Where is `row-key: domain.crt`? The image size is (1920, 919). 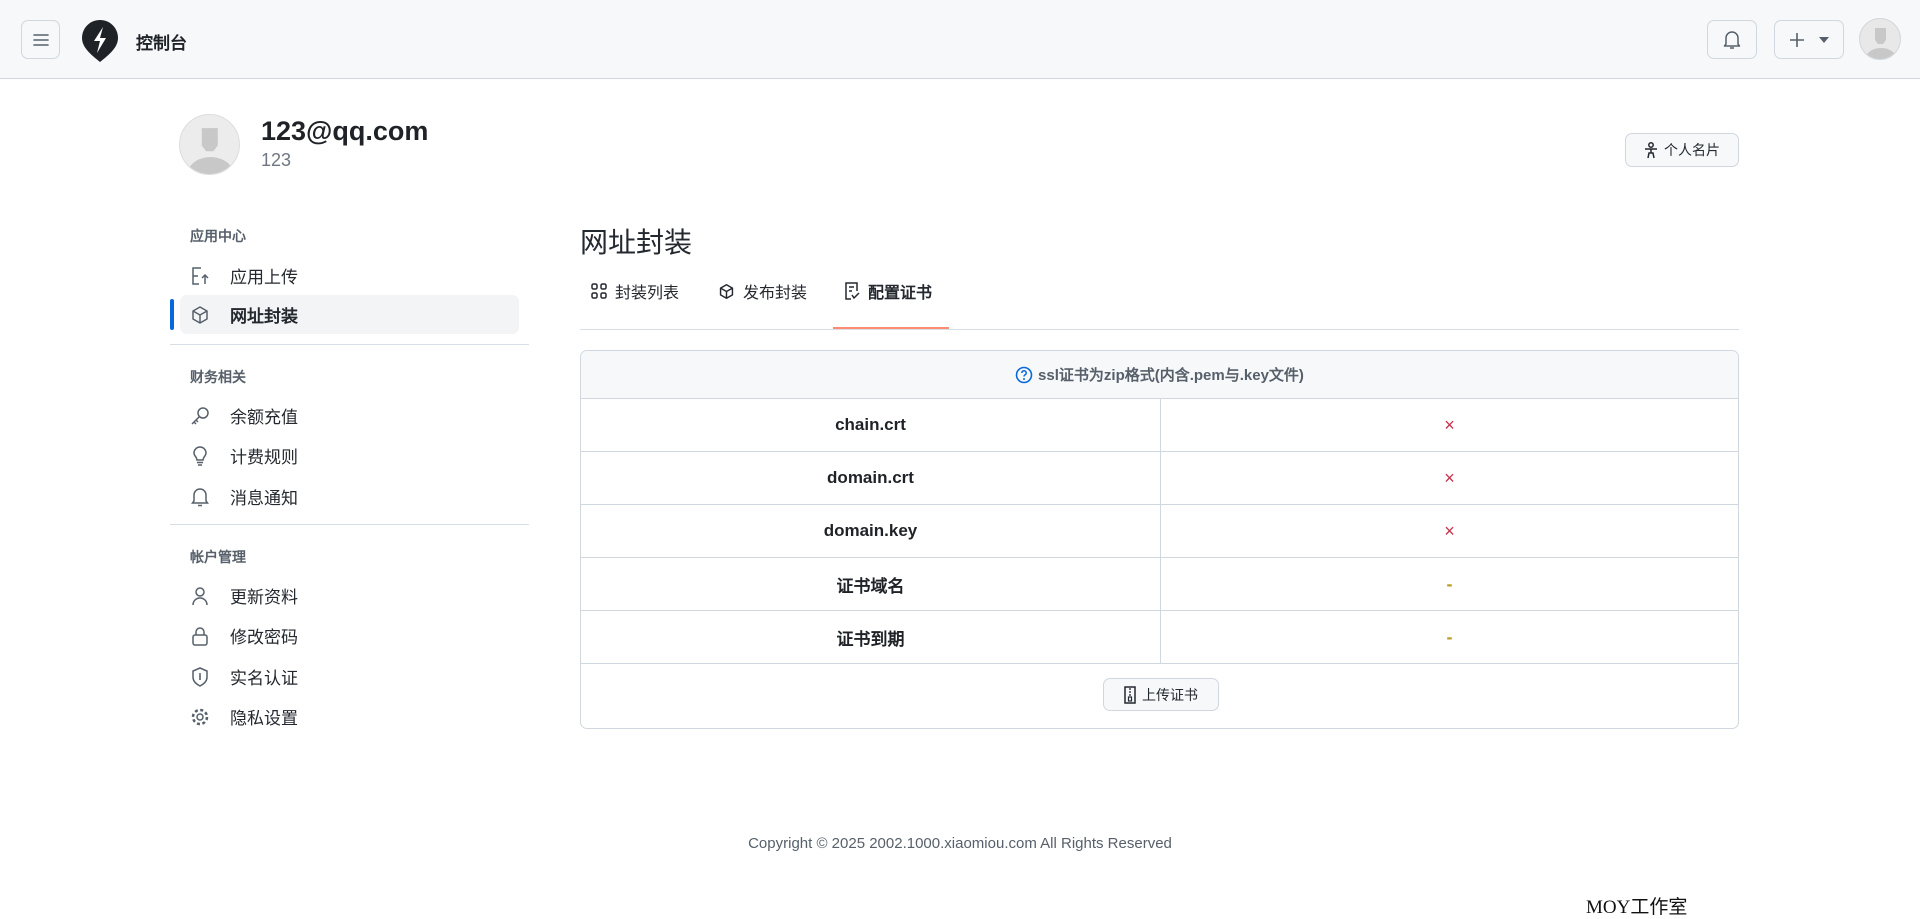
row-key: domain.crt is located at coordinates (871, 478).